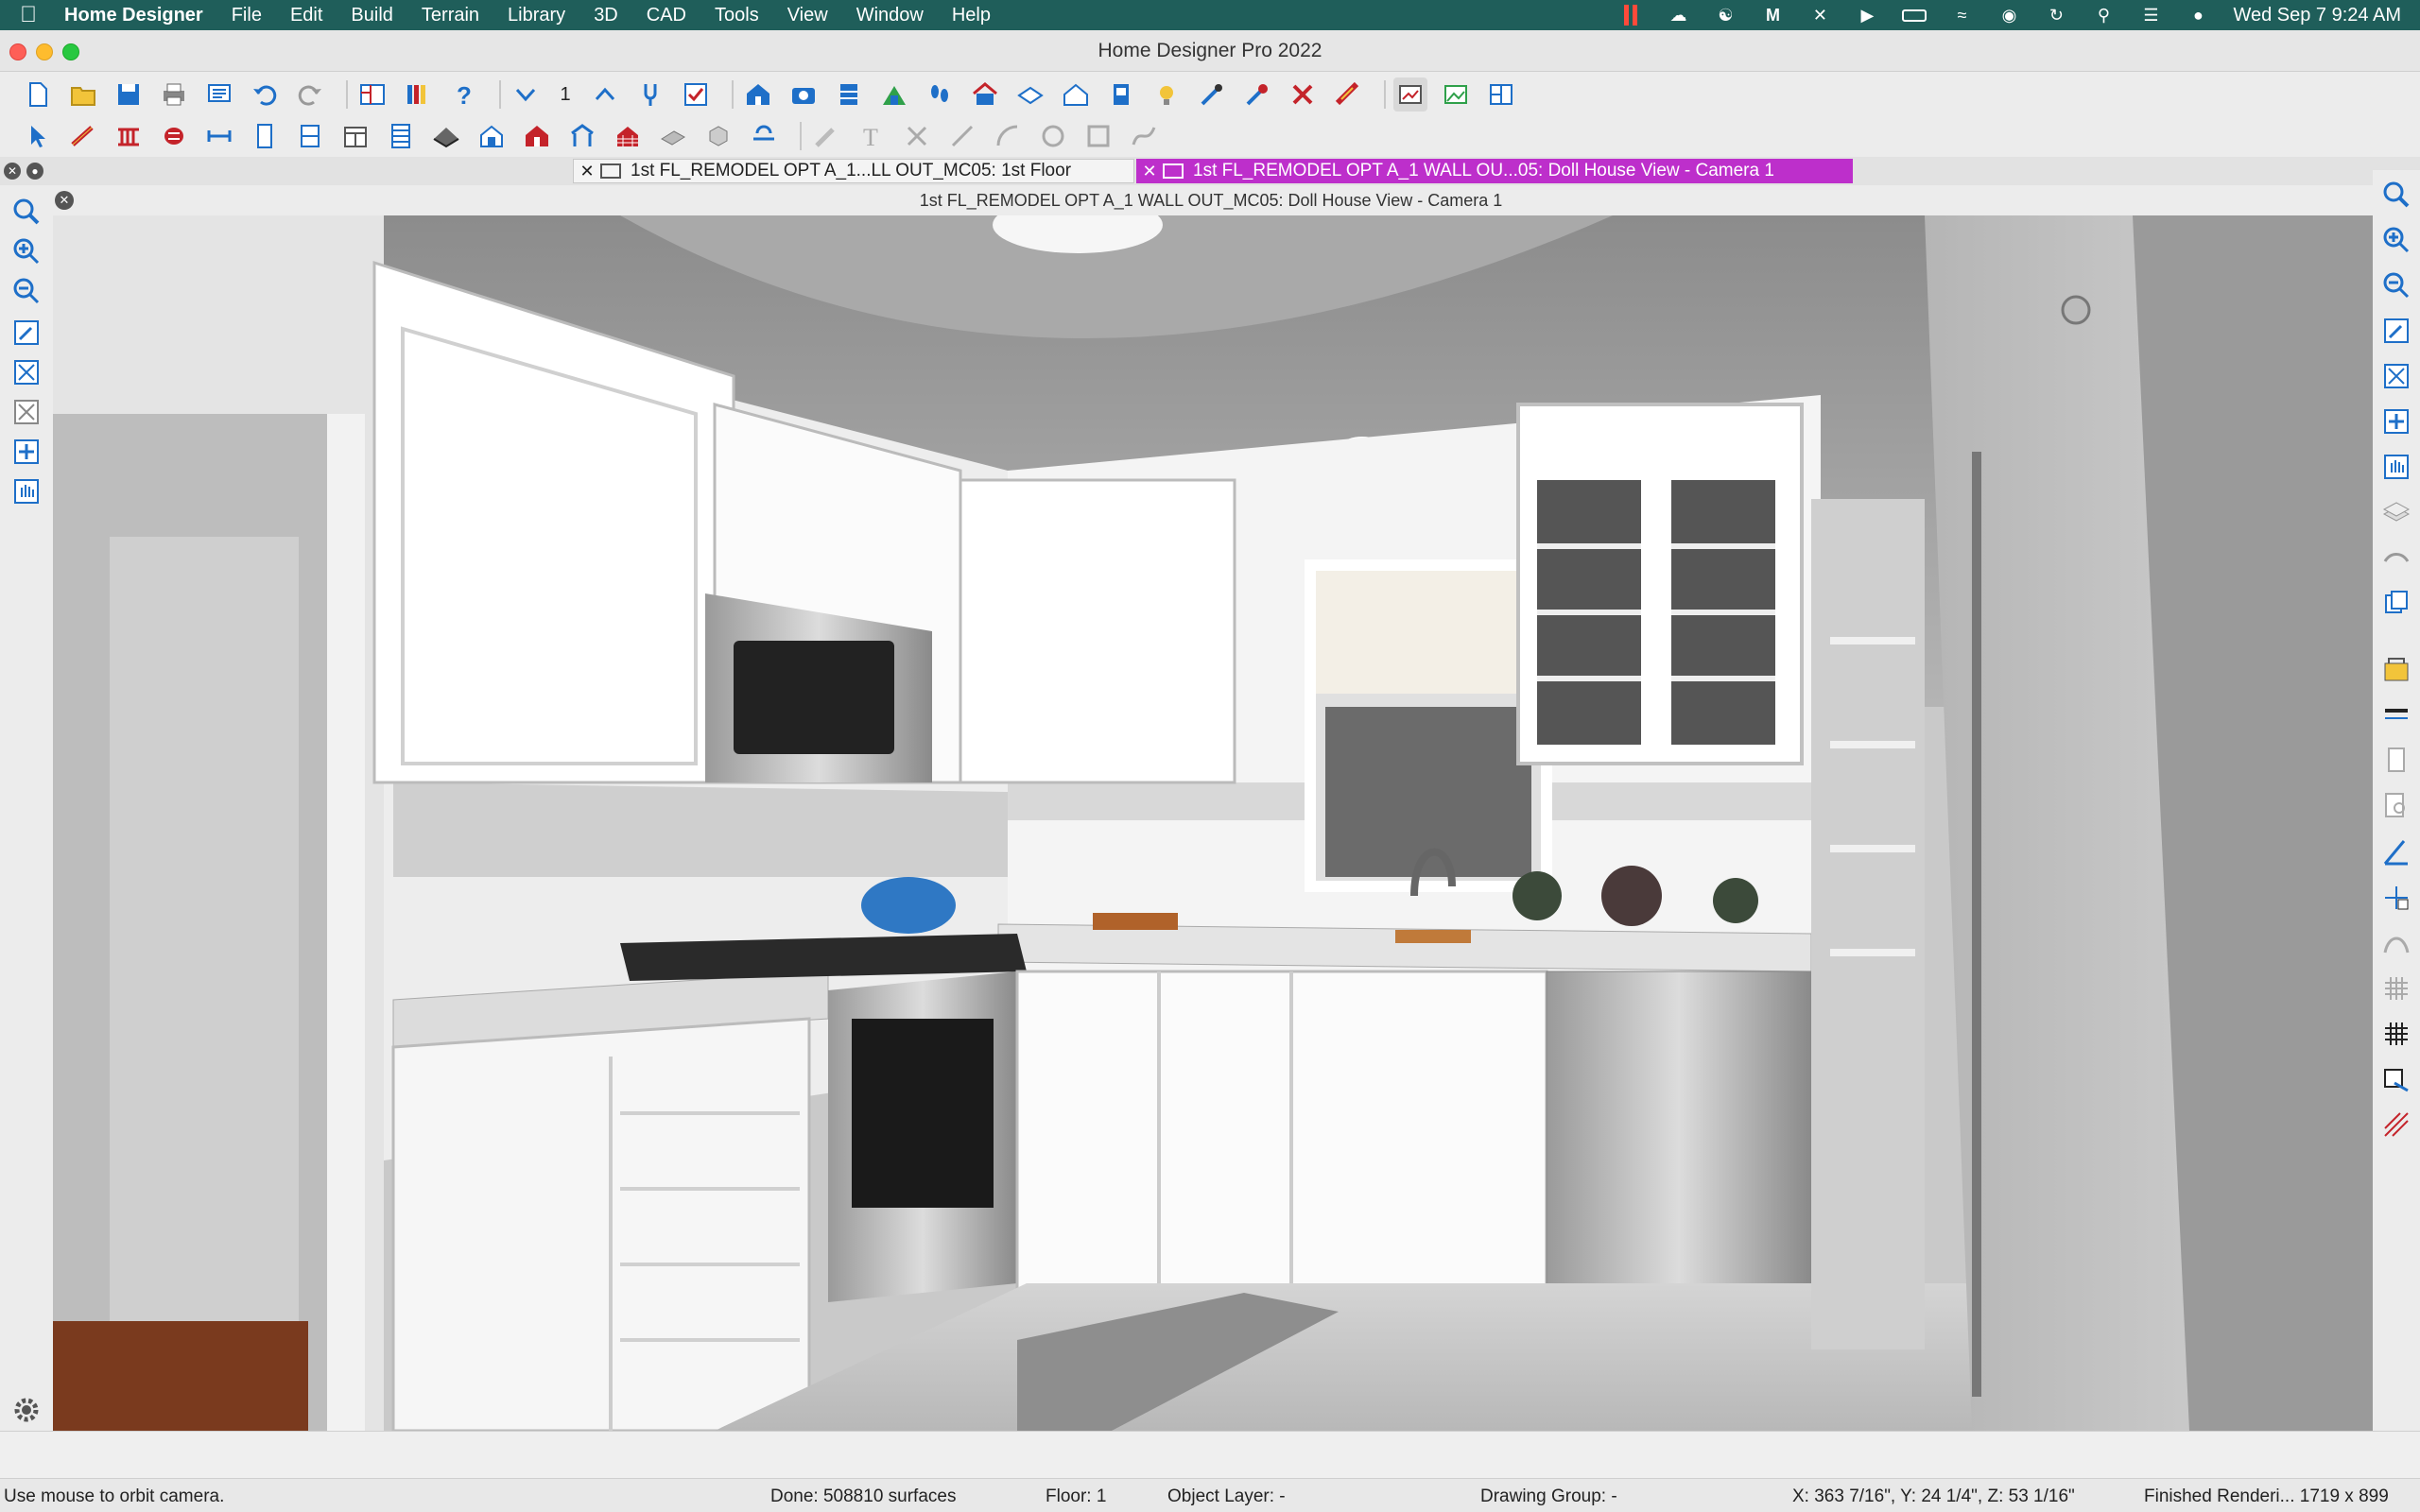 The height and width of the screenshot is (1512, 2420). What do you see at coordinates (2008, 15) in the screenshot?
I see `user-account-icon: ◉` at bounding box center [2008, 15].